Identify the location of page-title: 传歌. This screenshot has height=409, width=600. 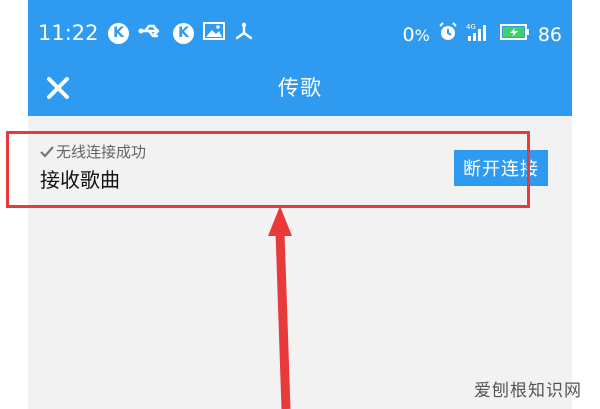
(300, 88).